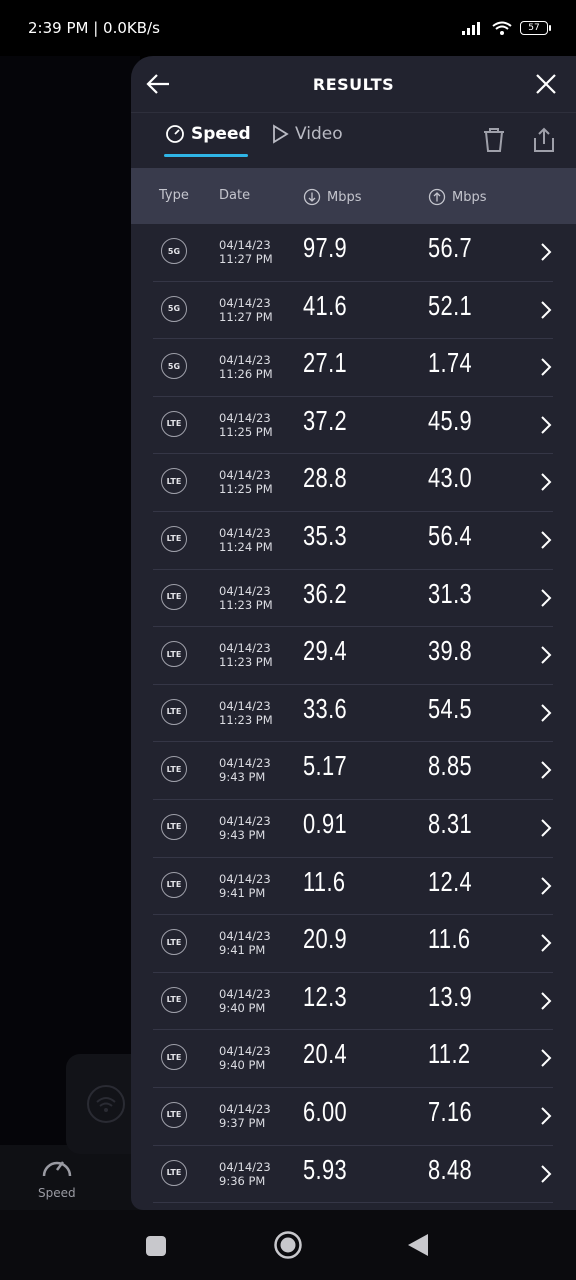 The image size is (576, 1280). I want to click on trash-icon, so click(494, 140).